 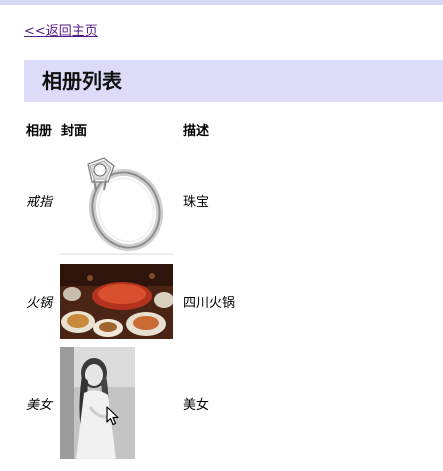 I want to click on album-name: 火锅, so click(x=39, y=303).